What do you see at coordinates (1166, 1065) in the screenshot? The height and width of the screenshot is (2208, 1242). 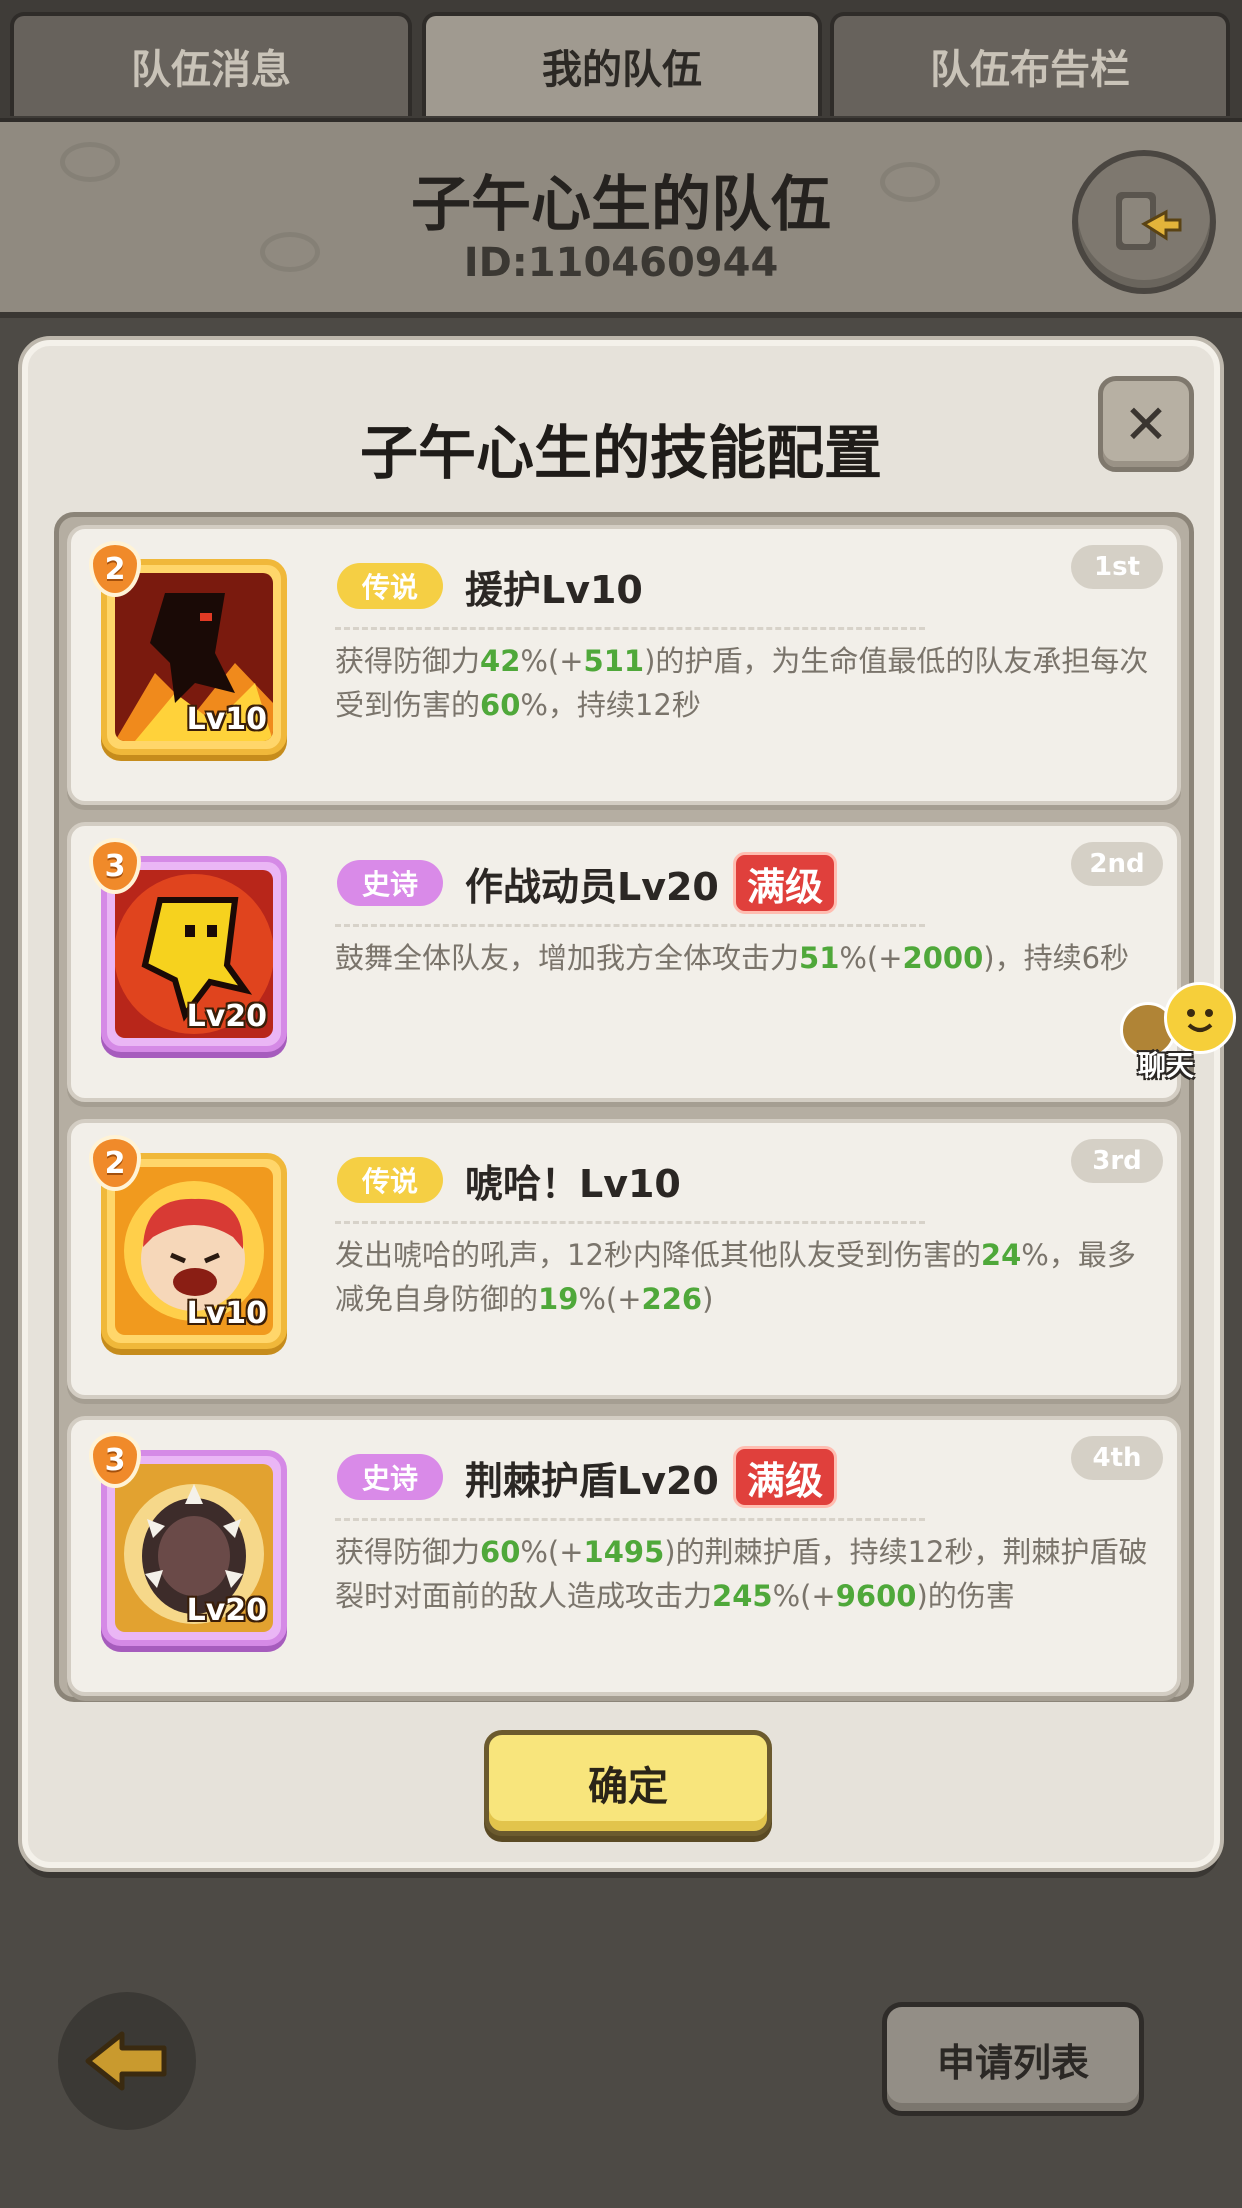 I see `chat-label: 聊天` at bounding box center [1166, 1065].